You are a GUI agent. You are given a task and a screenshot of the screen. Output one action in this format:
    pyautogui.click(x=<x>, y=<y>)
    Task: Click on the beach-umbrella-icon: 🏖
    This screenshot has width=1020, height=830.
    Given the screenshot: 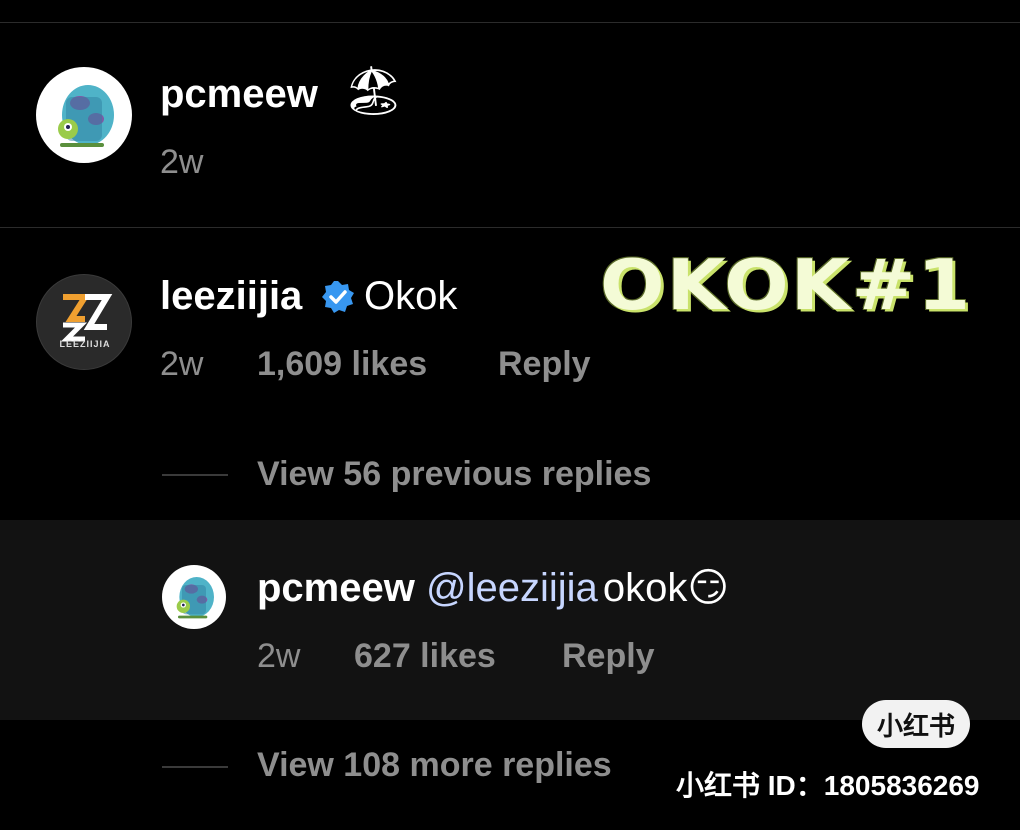 What is the action you would take?
    pyautogui.click(x=373, y=91)
    